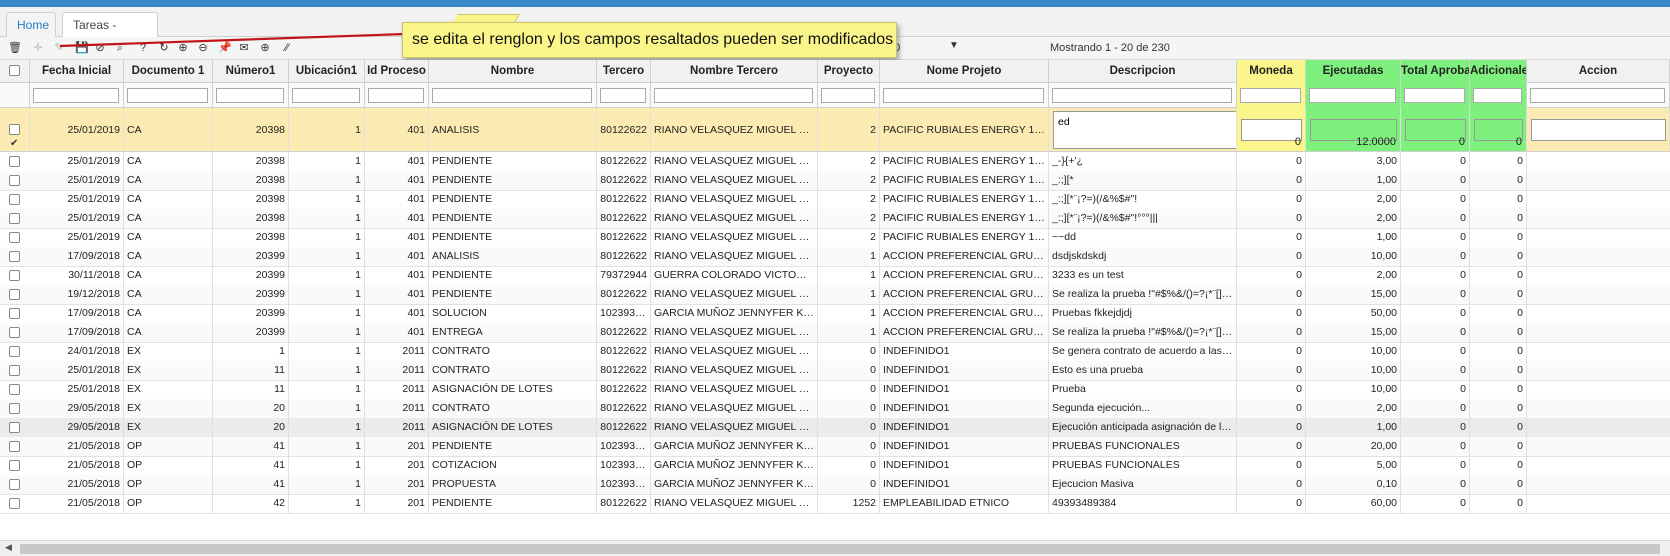 The width and height of the screenshot is (1670, 556). Describe the element at coordinates (513, 503) in the screenshot. I see `cell-nombre: PENDIENTE` at that location.